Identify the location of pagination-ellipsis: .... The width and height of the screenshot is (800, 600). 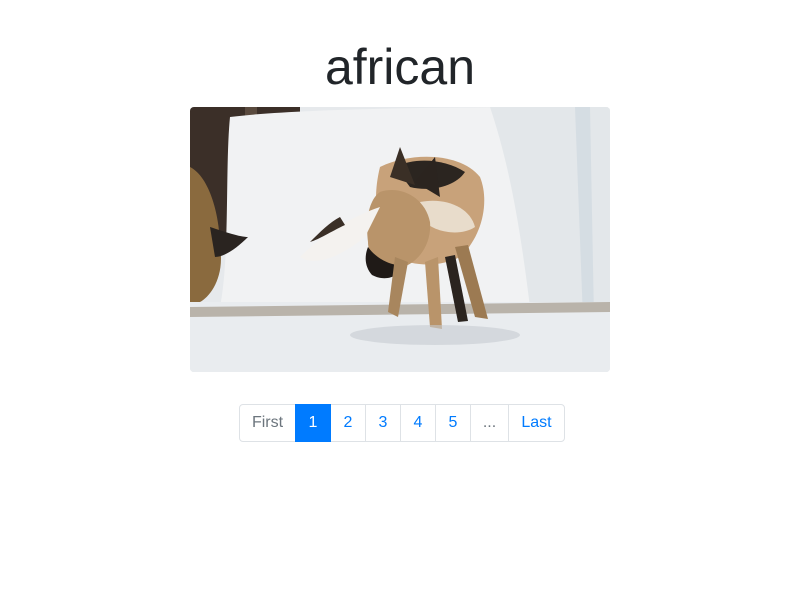
(489, 423).